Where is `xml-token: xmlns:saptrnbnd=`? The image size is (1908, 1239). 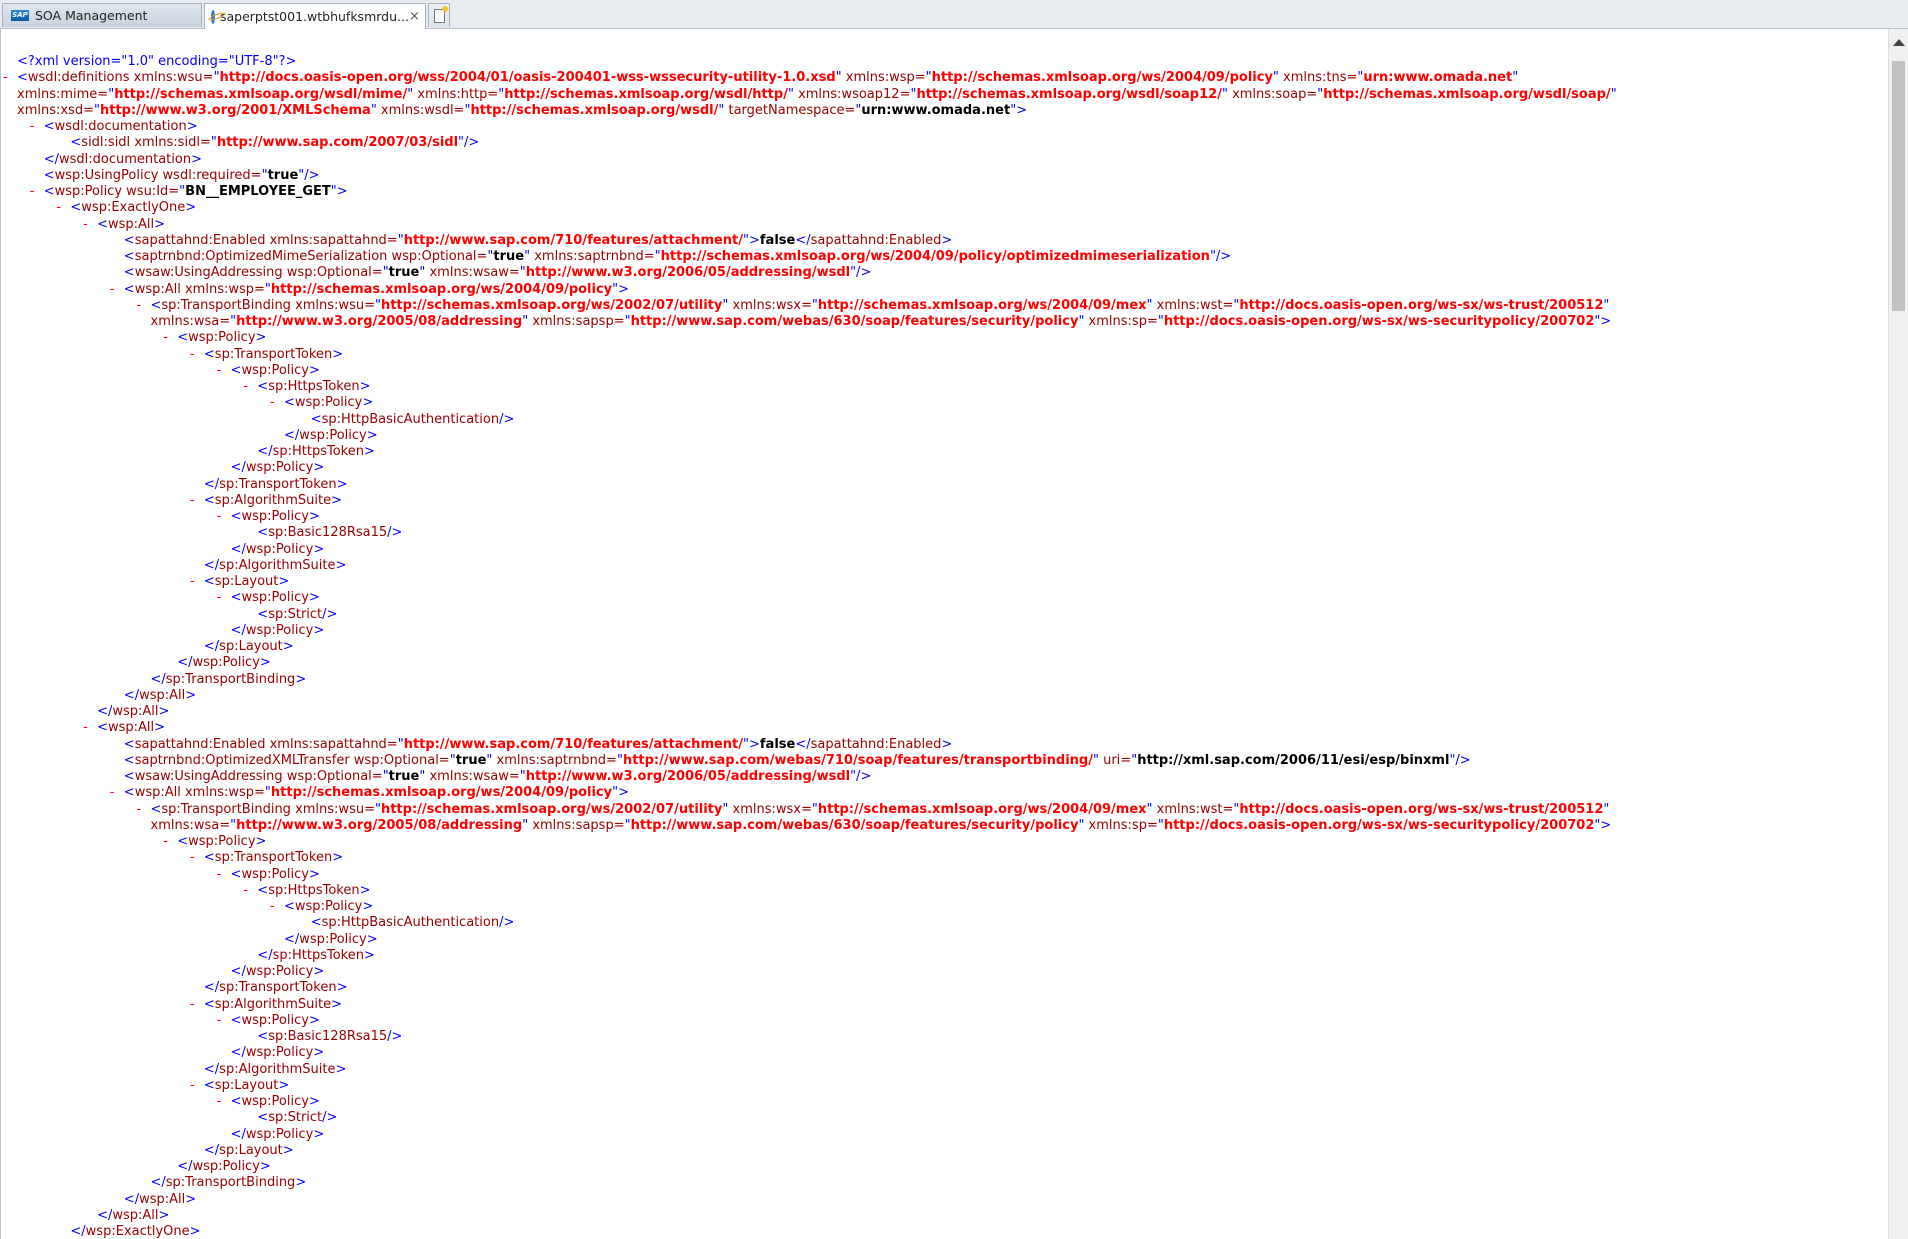
xml-token: xmlns:saptrnbnd= is located at coordinates (554, 760).